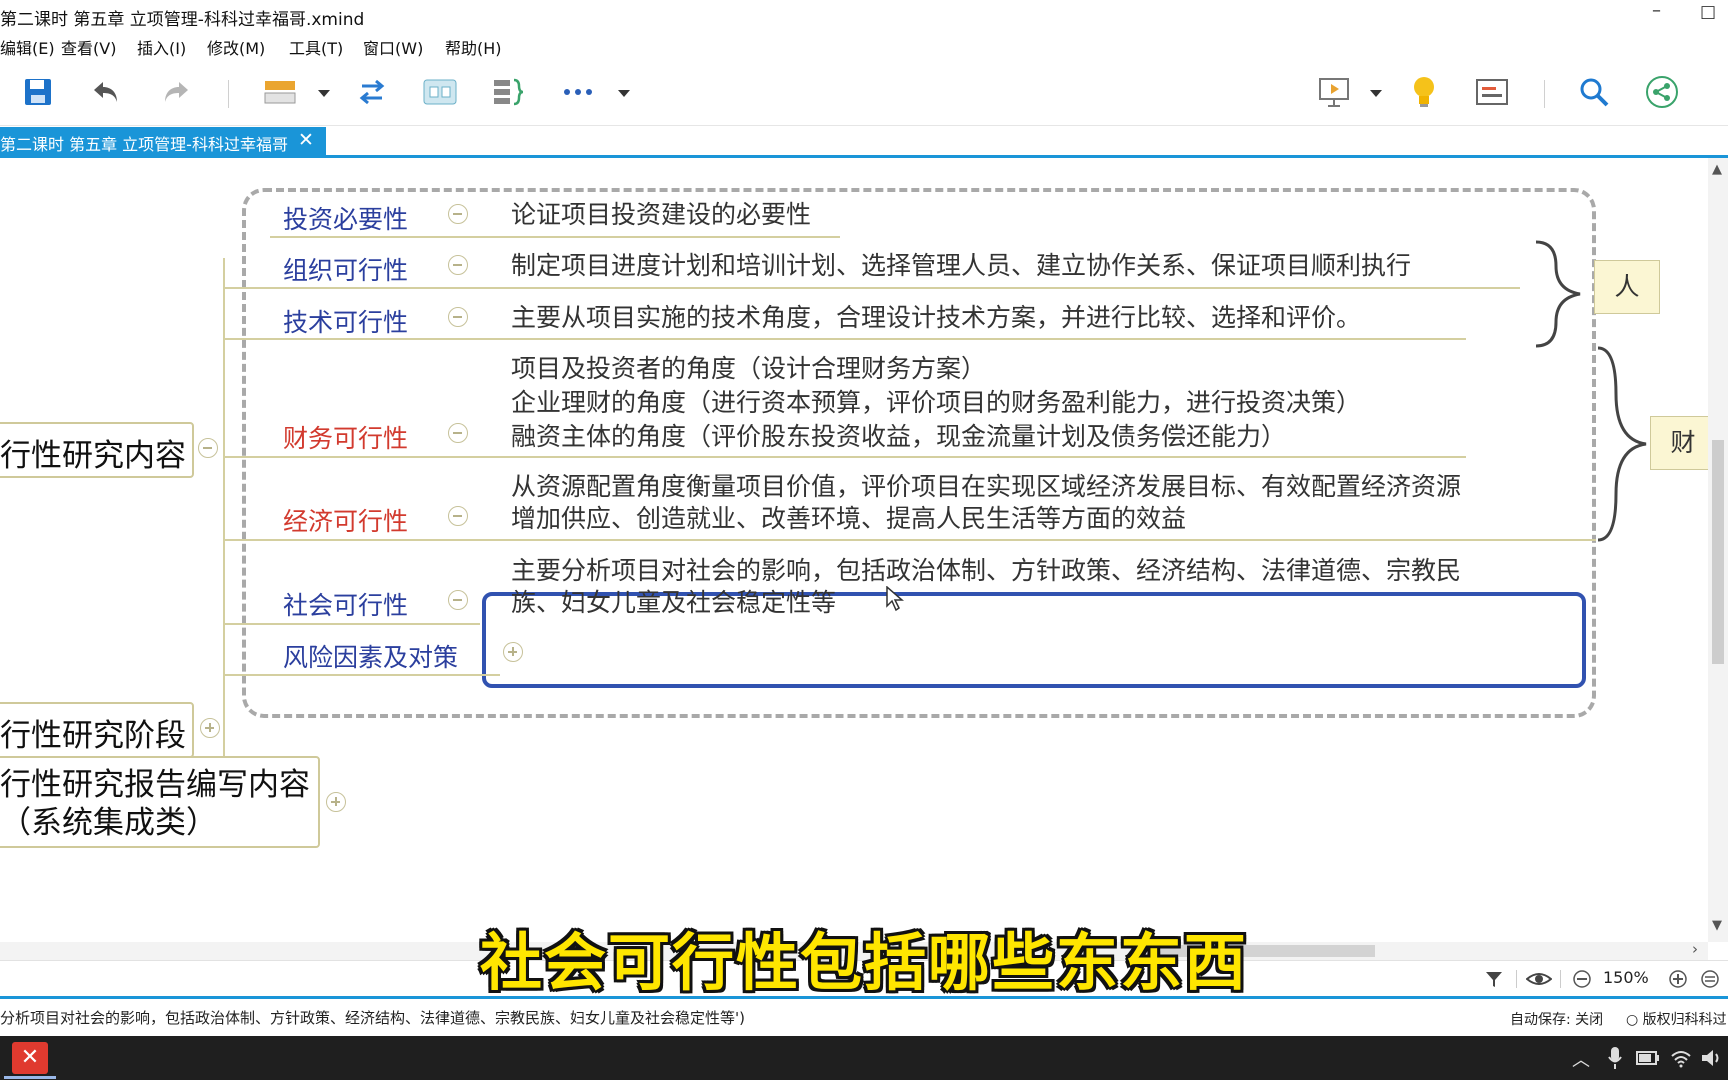 Image resolution: width=1728 pixels, height=1080 pixels. I want to click on microphone-icon, so click(1615, 1058).